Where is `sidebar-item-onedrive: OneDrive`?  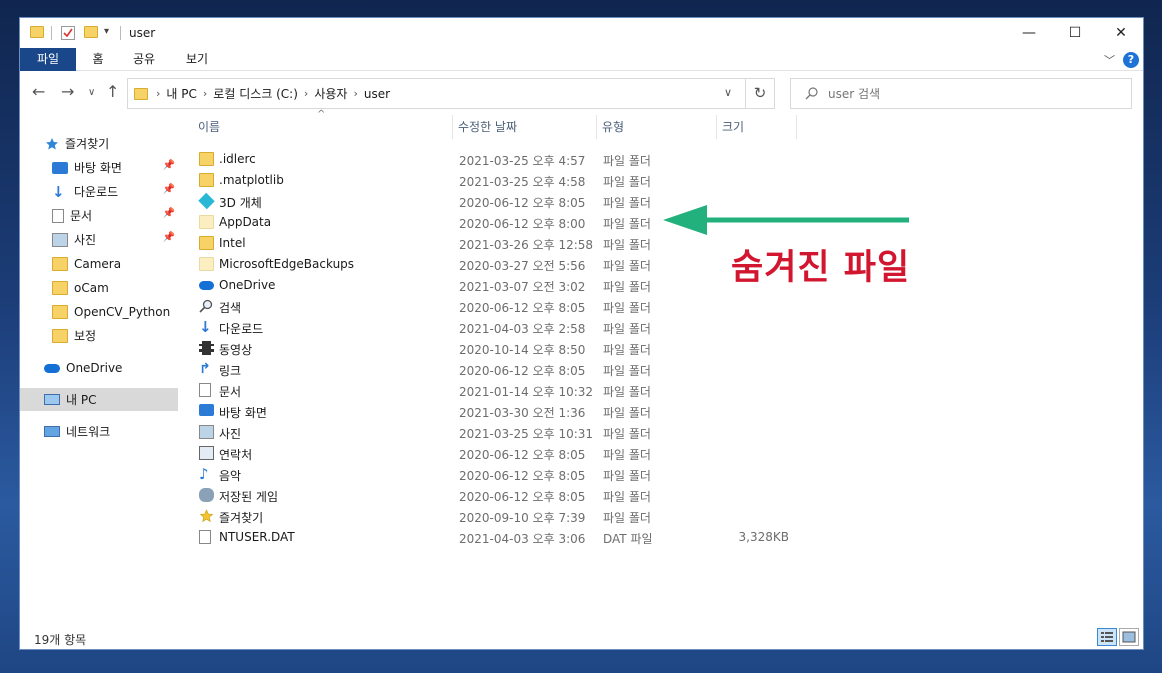
sidebar-item-onedrive: OneDrive is located at coordinates (111, 367).